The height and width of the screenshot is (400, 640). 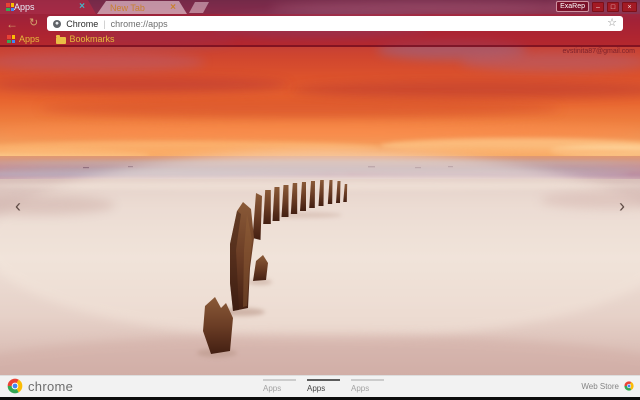 I want to click on watermark-email: evstinita87@gmail.com, so click(x=598, y=51).